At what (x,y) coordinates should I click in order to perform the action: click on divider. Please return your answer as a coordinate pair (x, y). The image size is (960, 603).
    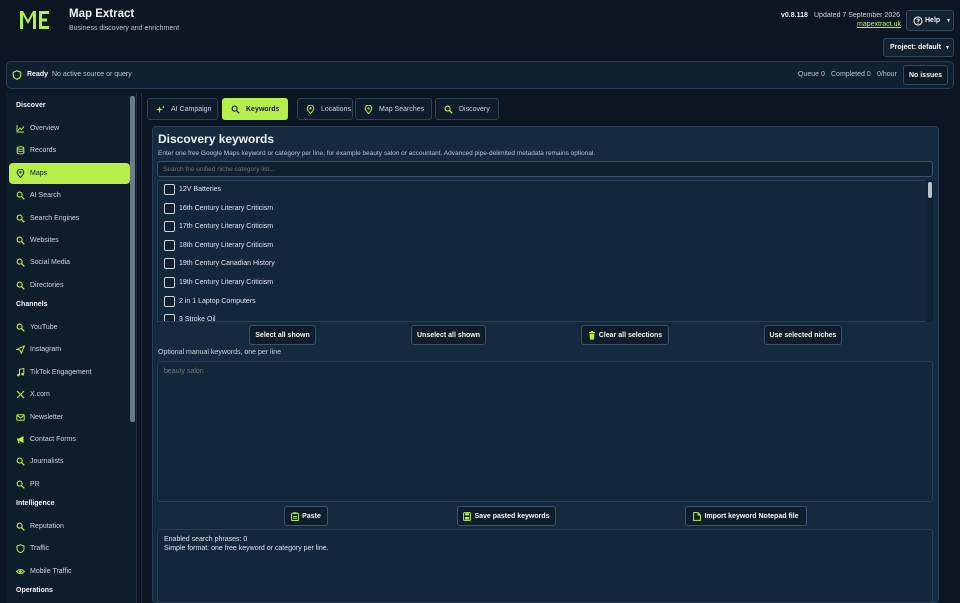
    Looking at the image, I should click on (141, 348).